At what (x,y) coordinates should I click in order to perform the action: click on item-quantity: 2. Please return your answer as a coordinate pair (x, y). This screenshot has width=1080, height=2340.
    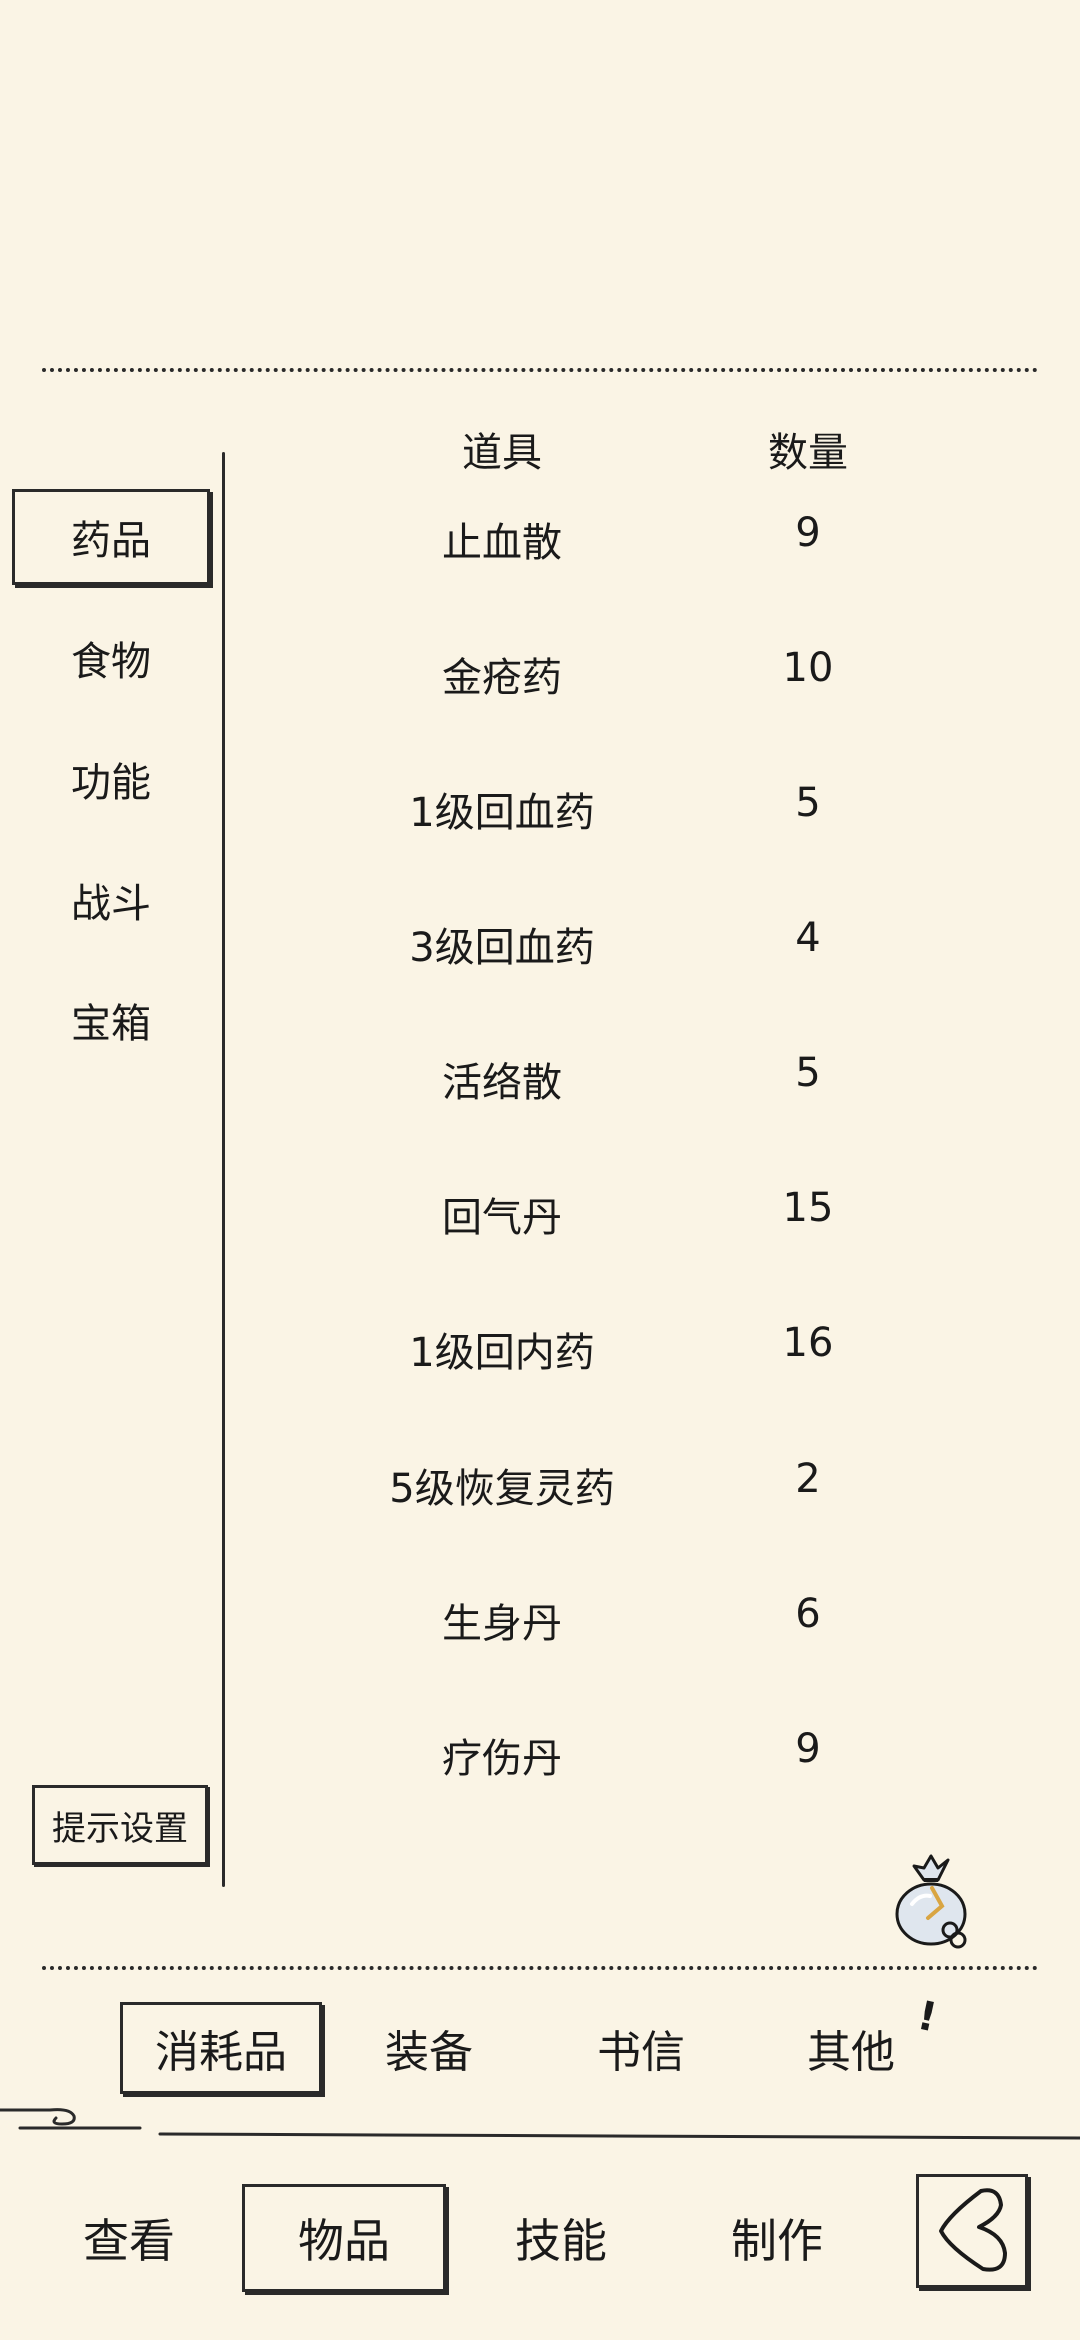
    Looking at the image, I should click on (808, 1479).